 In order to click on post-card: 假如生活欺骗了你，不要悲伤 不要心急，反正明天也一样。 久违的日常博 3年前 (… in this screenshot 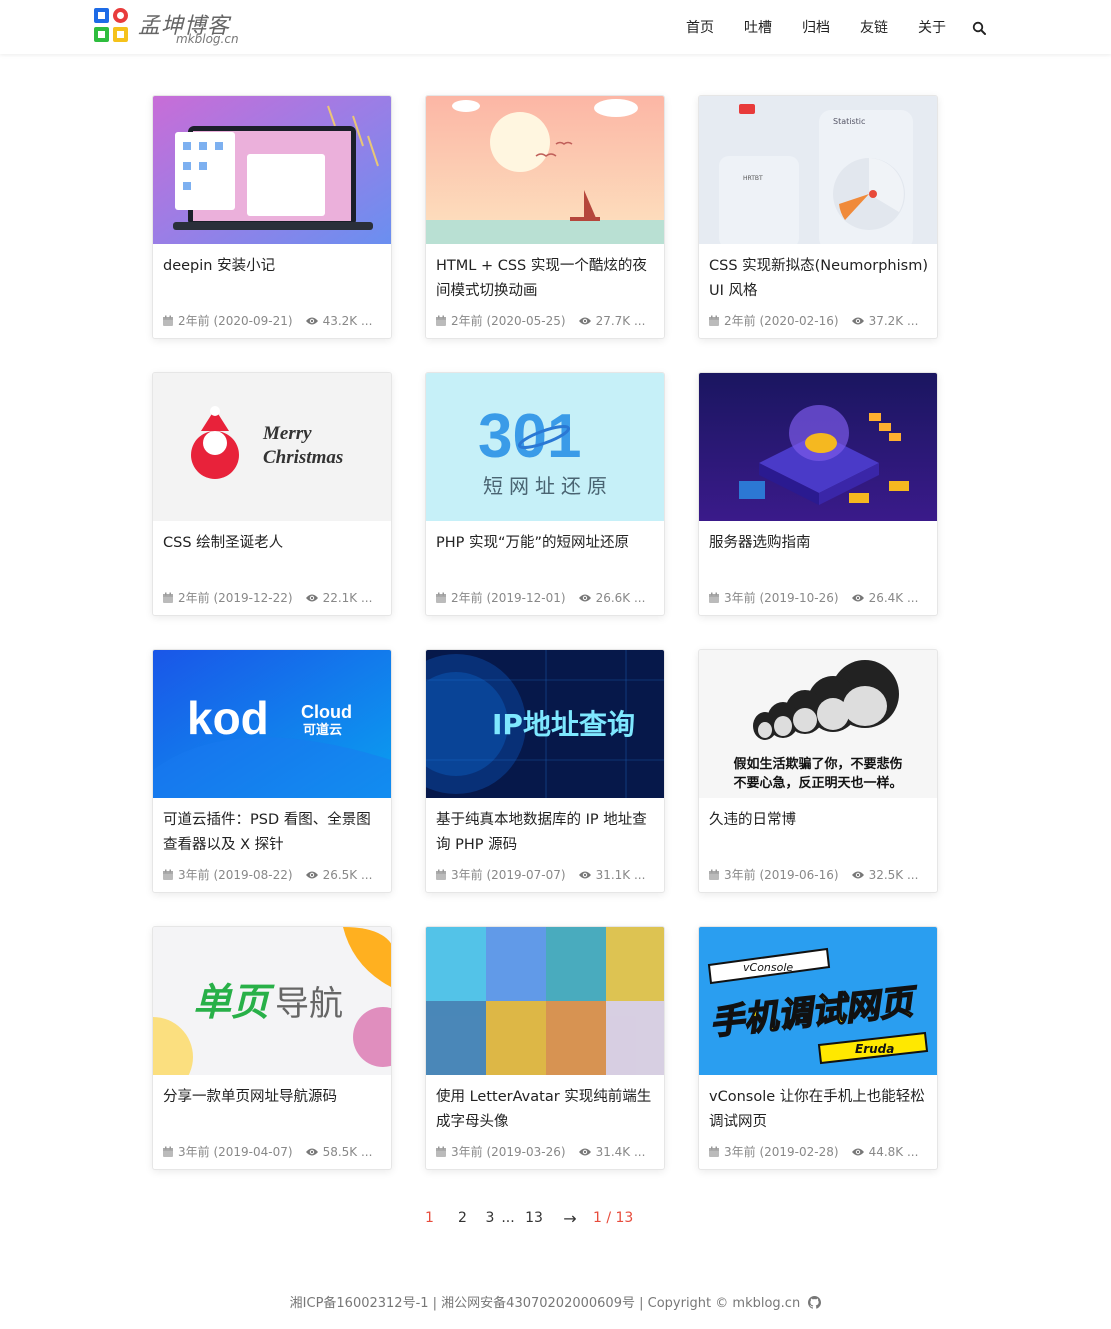, I will do `click(818, 771)`.